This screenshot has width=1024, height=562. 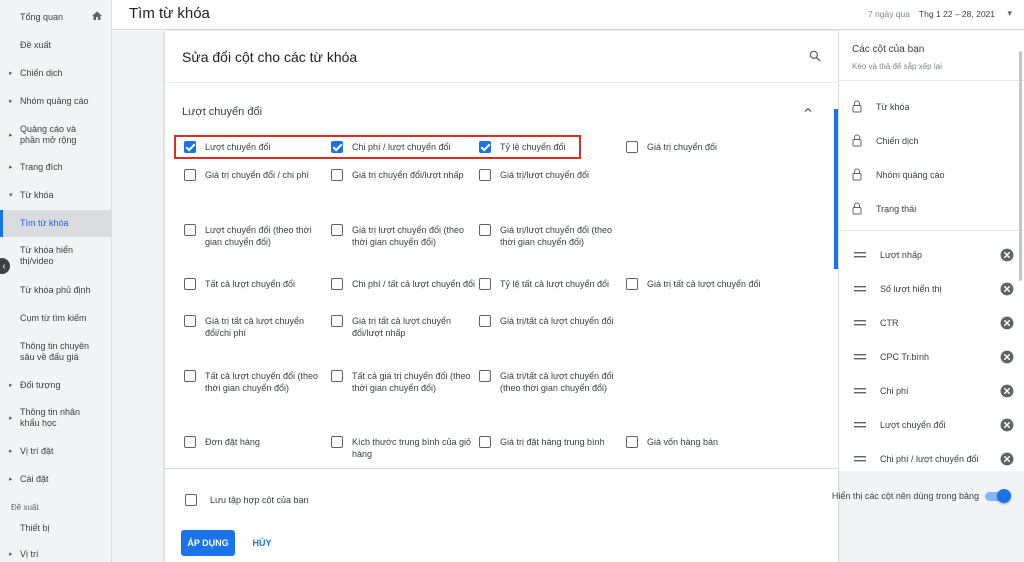 I want to click on nav-item-settings: ▸ Cài đặt, so click(x=50, y=479).